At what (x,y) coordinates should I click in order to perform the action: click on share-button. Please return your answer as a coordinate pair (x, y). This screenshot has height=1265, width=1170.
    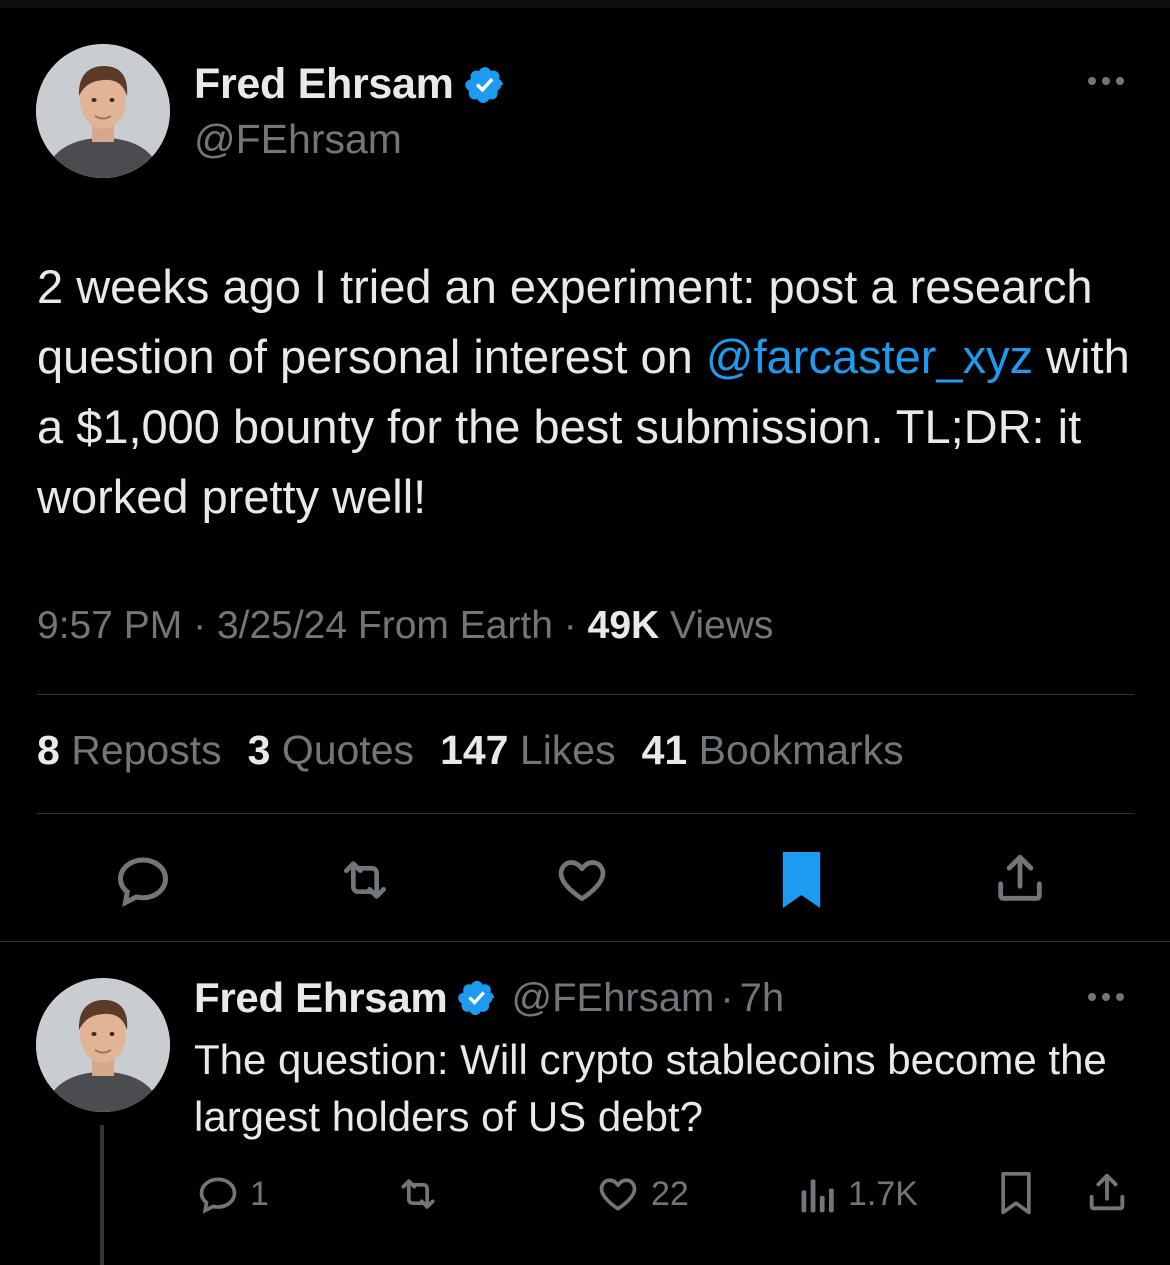
    Looking at the image, I should click on (1020, 879).